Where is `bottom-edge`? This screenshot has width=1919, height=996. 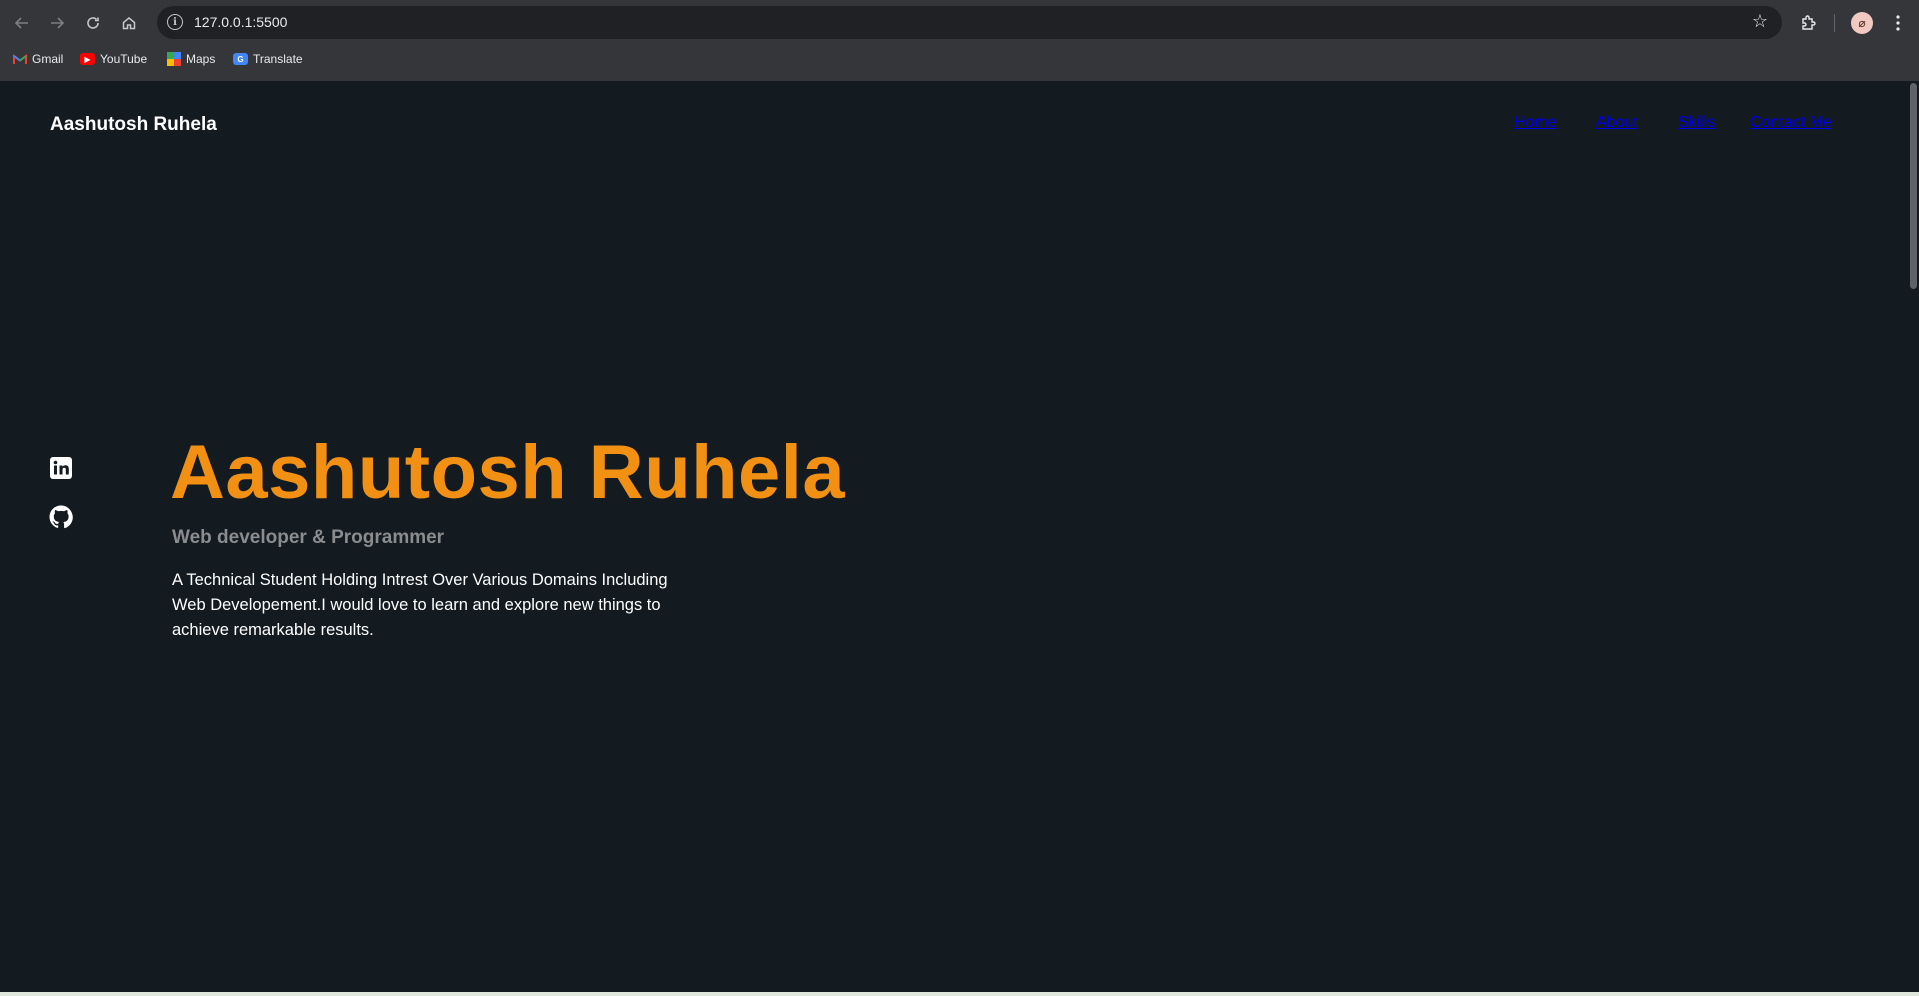 bottom-edge is located at coordinates (959, 994).